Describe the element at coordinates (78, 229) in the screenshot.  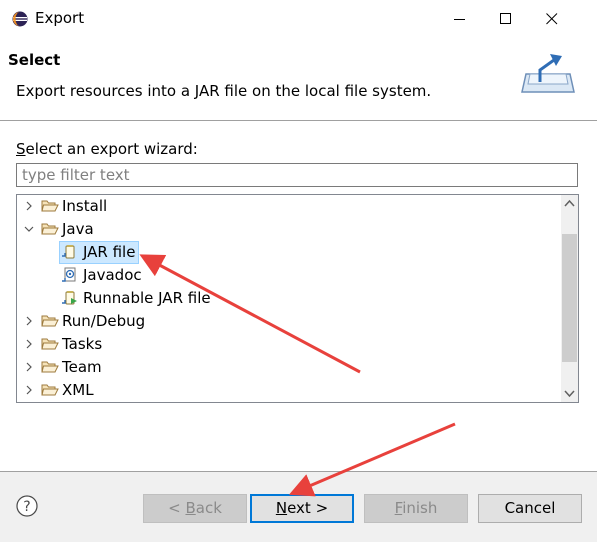
I see `tree-item-label: Java` at that location.